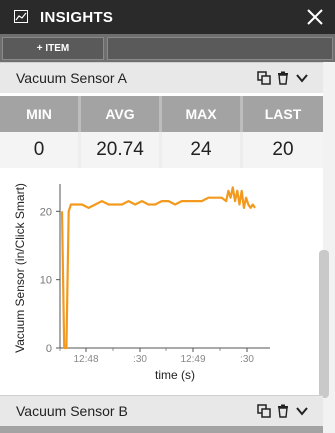 This screenshot has height=433, width=335. What do you see at coordinates (283, 150) in the screenshot?
I see `stat-value-last: 20` at bounding box center [283, 150].